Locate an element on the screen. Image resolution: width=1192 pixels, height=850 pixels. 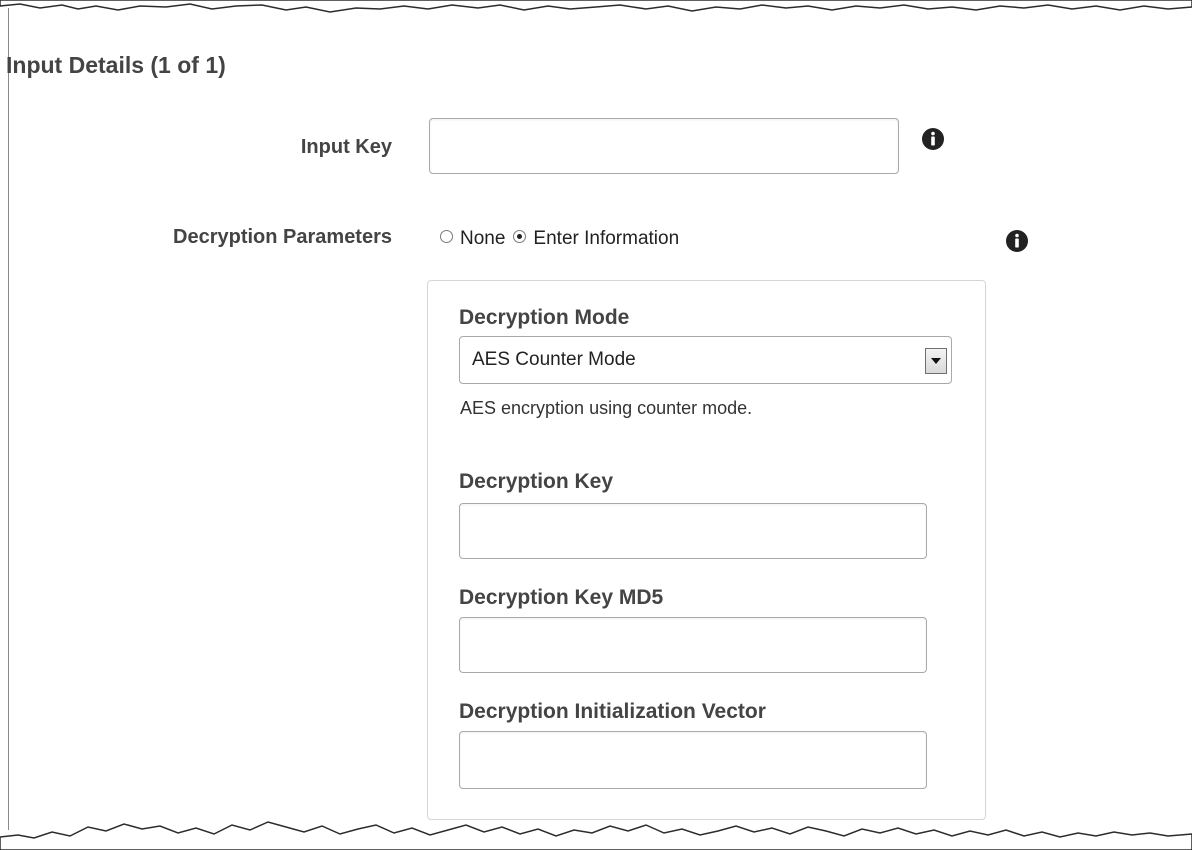
dropdown-arrow-icon is located at coordinates (936, 361).